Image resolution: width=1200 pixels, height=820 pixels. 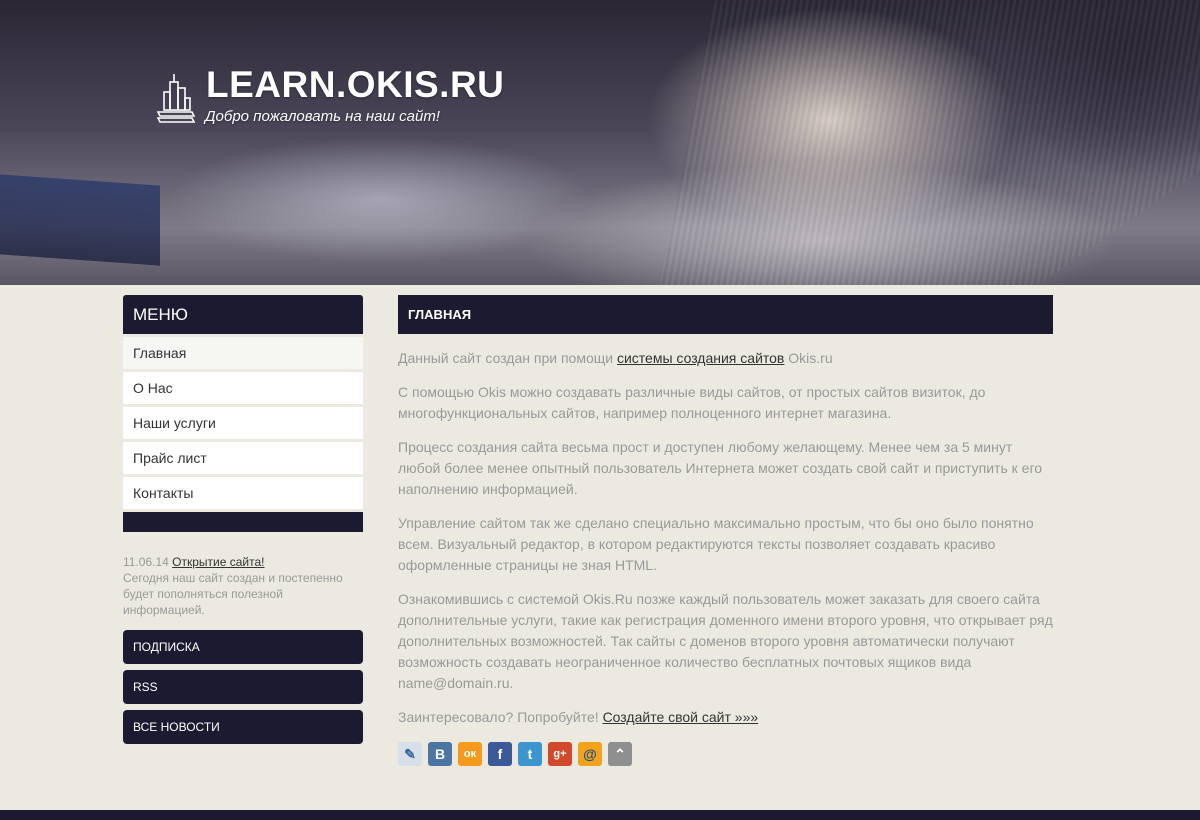 I want to click on paragraph-text: Заинтересовало? Попробуйте!, so click(x=500, y=717).